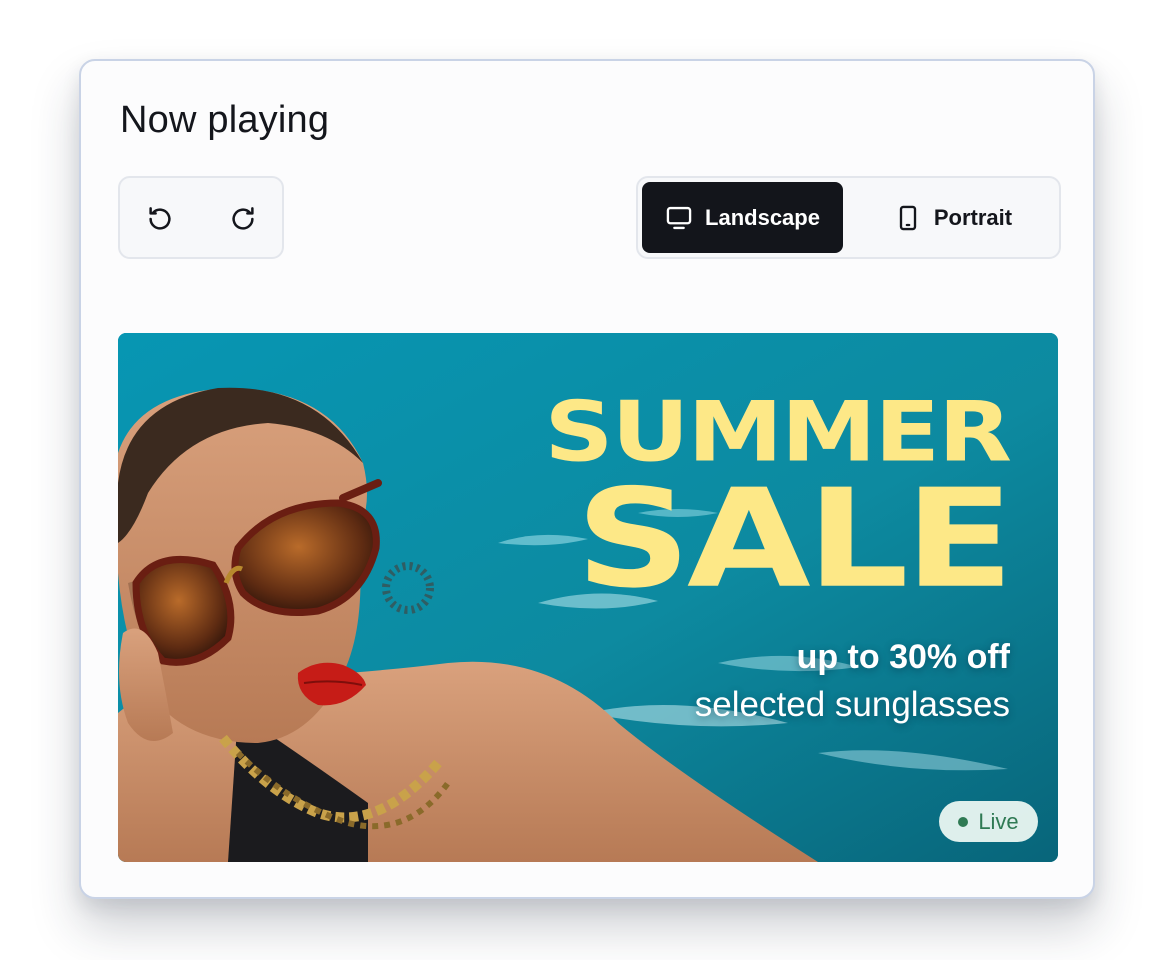 Image resolution: width=1176 pixels, height=960 pixels. I want to click on live-dot-icon, so click(963, 821).